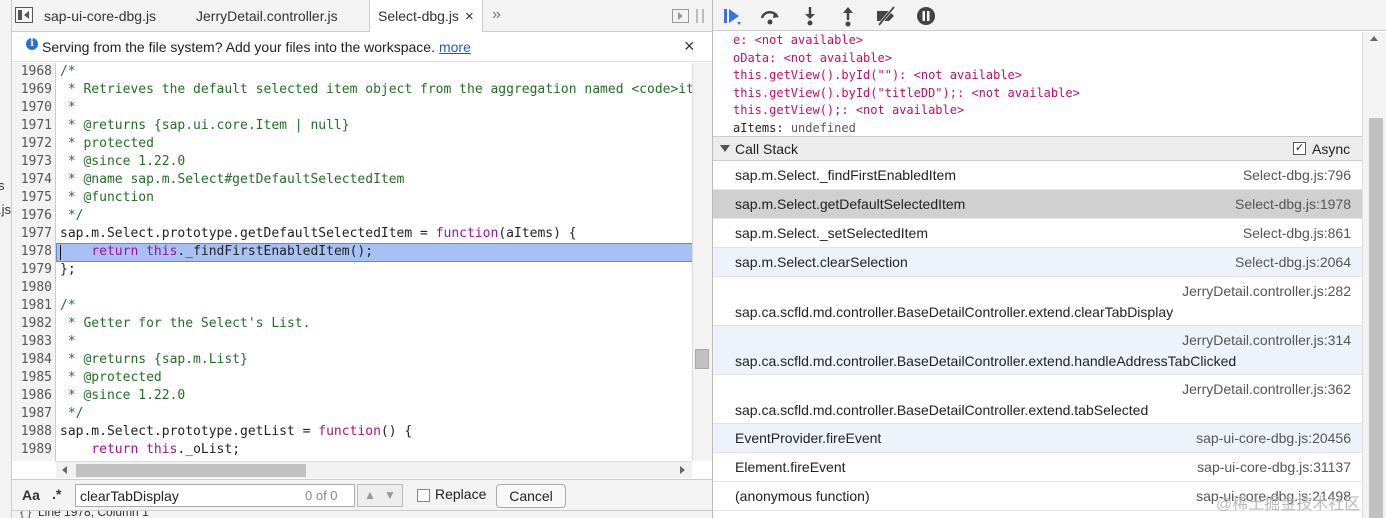 The height and width of the screenshot is (518, 1386). I want to click on frame-location: Select-dbg.js:796, so click(1297, 175).